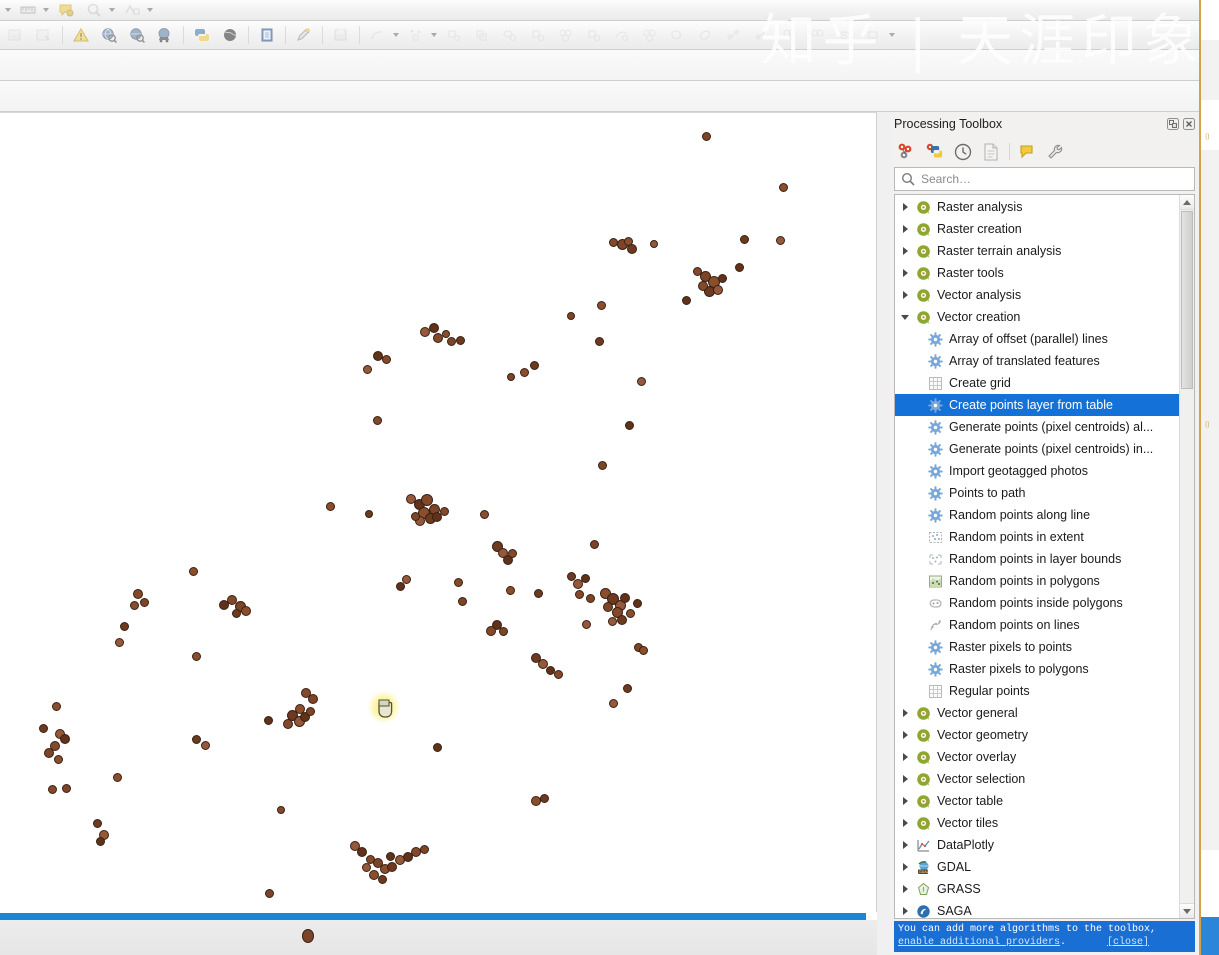 This screenshot has height=955, width=1219. What do you see at coordinates (1173, 124) in the screenshot?
I see `undock-panel-button` at bounding box center [1173, 124].